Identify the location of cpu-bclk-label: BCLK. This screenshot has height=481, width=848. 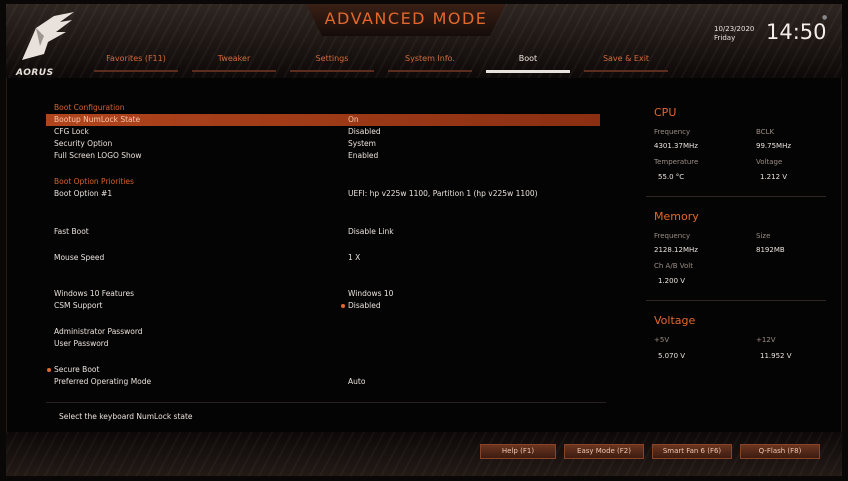
(765, 132).